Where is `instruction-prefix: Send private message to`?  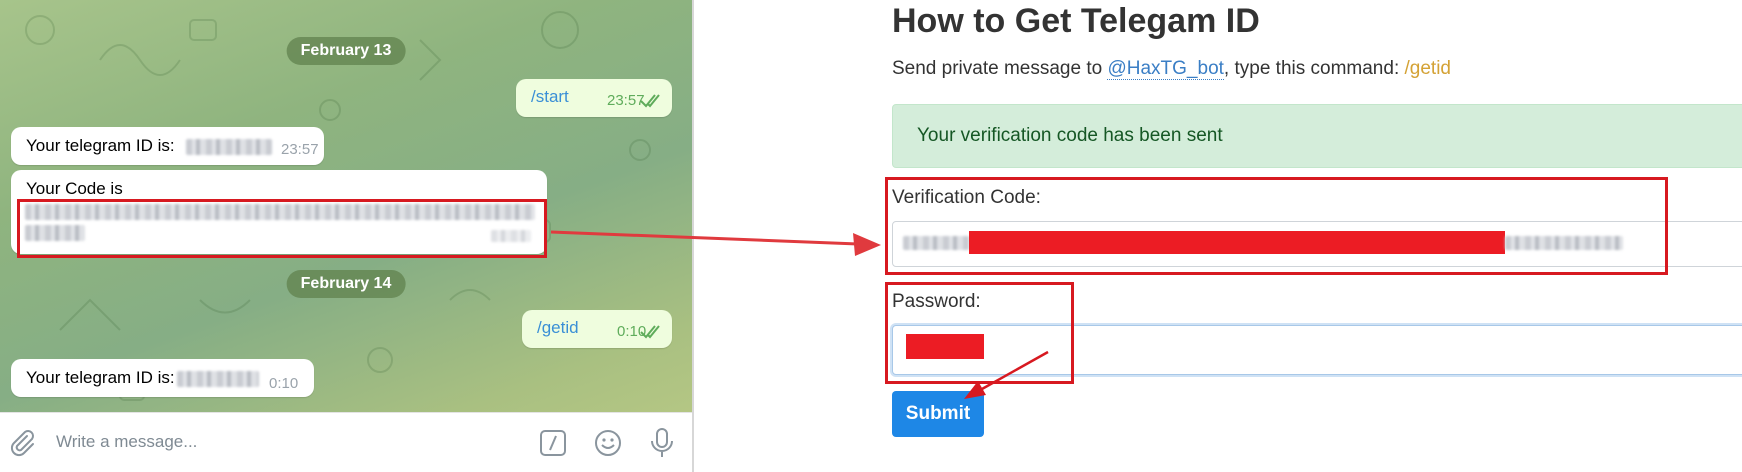 instruction-prefix: Send private message to is located at coordinates (1000, 68).